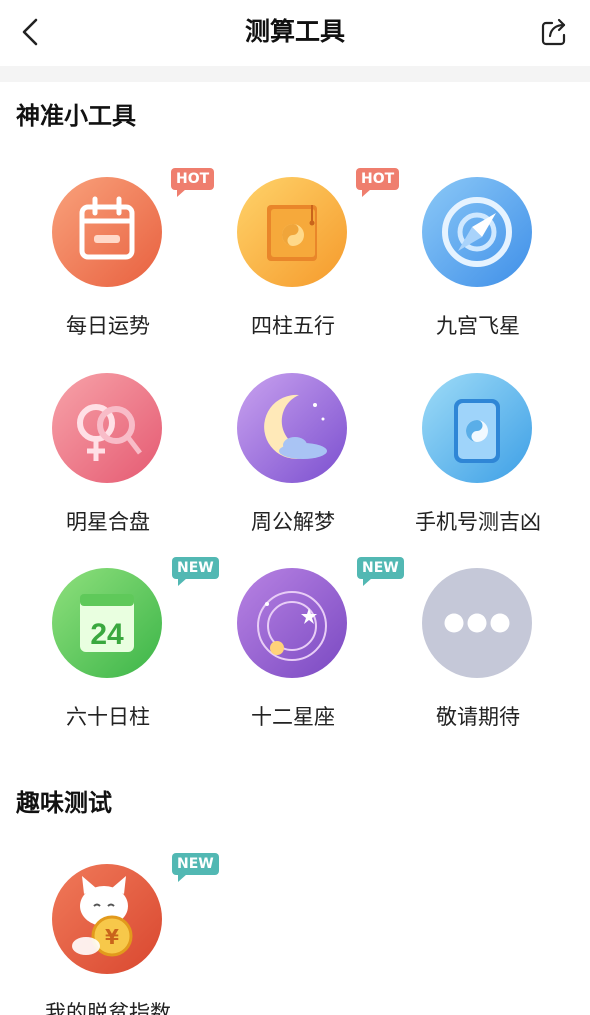 This screenshot has height=1015, width=590. I want to click on zodiac-icon, so click(292, 623).